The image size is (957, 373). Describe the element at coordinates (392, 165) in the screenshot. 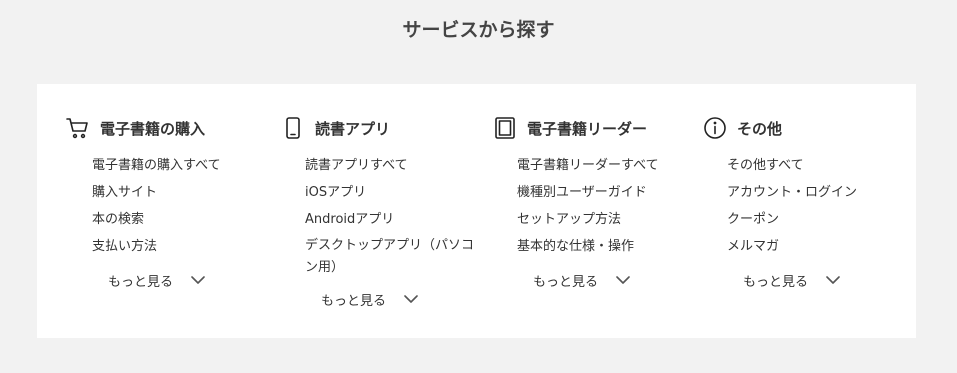

I see `list-item: 読書アプリすべて` at that location.